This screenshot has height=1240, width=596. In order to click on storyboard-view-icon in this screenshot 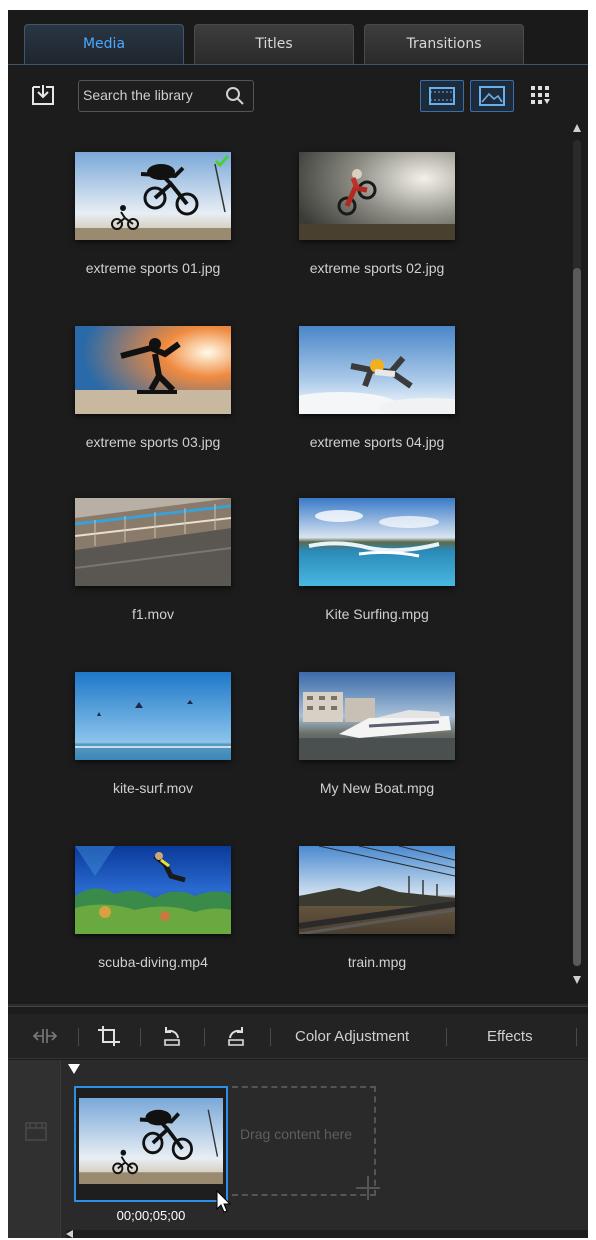, I will do `click(442, 96)`.